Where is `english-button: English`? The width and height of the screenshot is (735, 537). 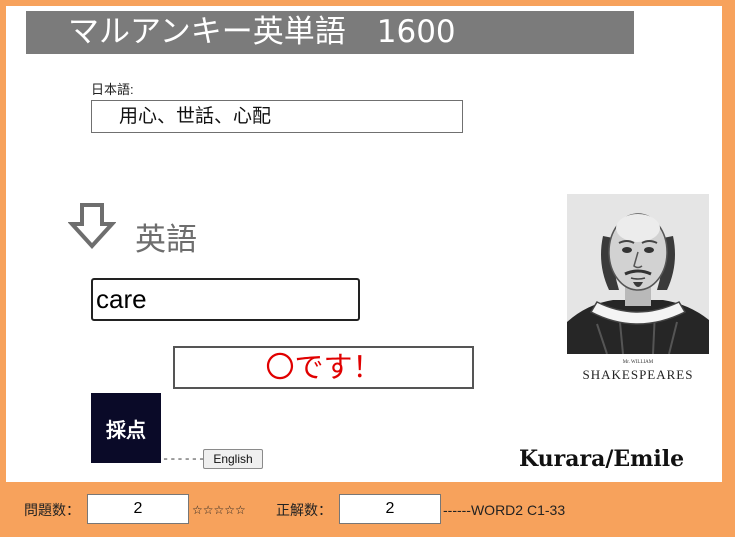 english-button: English is located at coordinates (233, 459).